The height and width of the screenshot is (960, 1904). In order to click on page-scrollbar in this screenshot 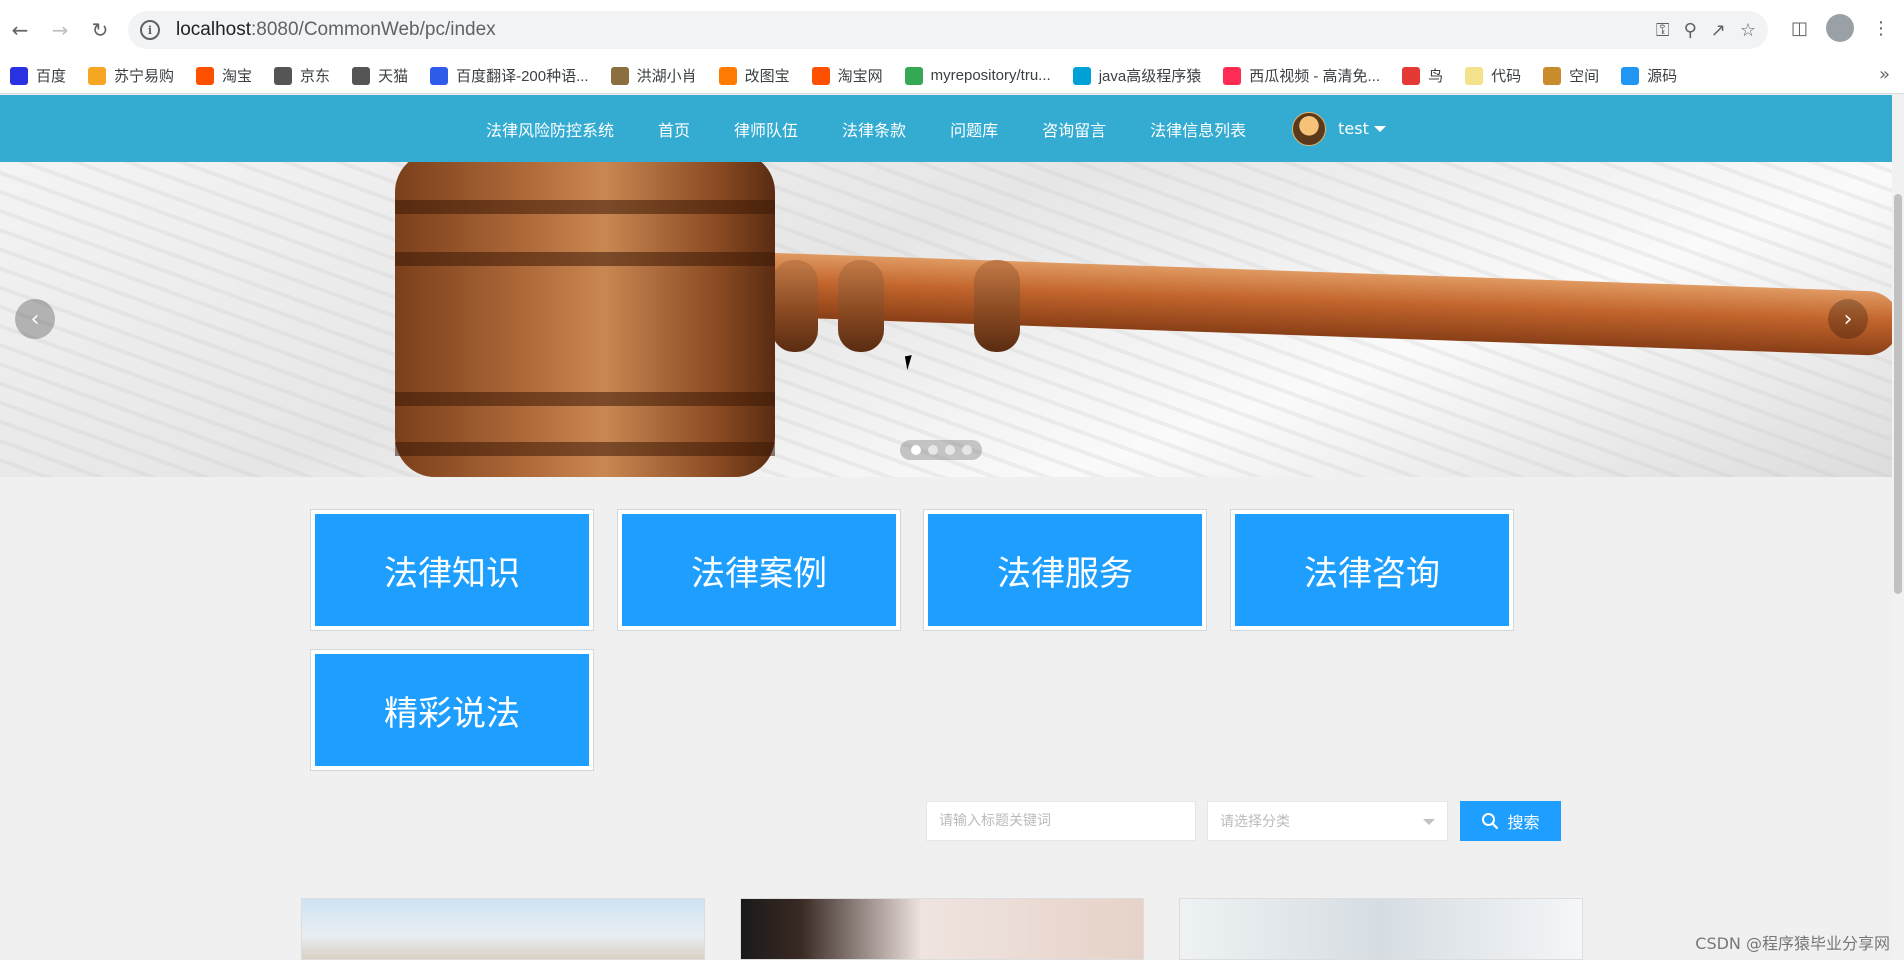, I will do `click(1898, 527)`.